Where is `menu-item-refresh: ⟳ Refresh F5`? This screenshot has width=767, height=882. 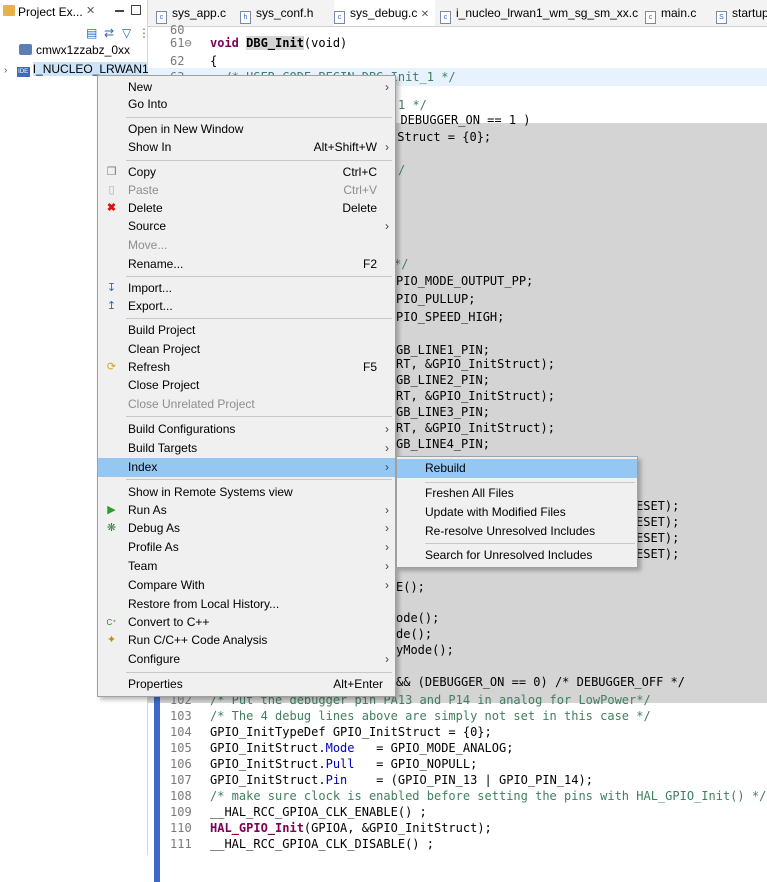
menu-item-refresh: ⟳ Refresh F5 is located at coordinates (246, 367).